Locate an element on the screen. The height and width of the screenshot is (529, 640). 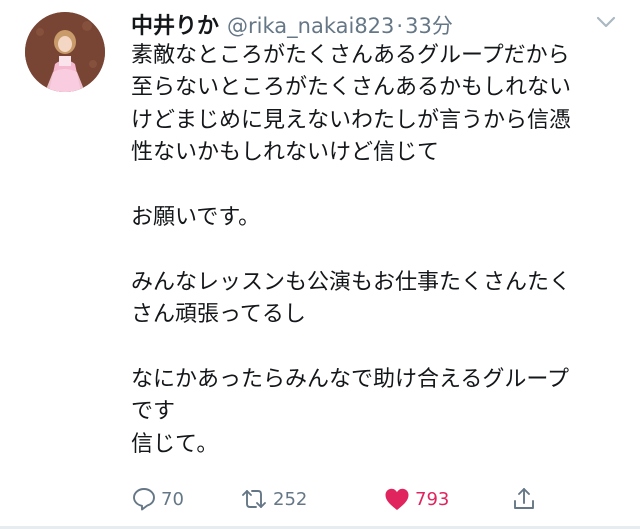
tweet-line: です is located at coordinates (153, 412).